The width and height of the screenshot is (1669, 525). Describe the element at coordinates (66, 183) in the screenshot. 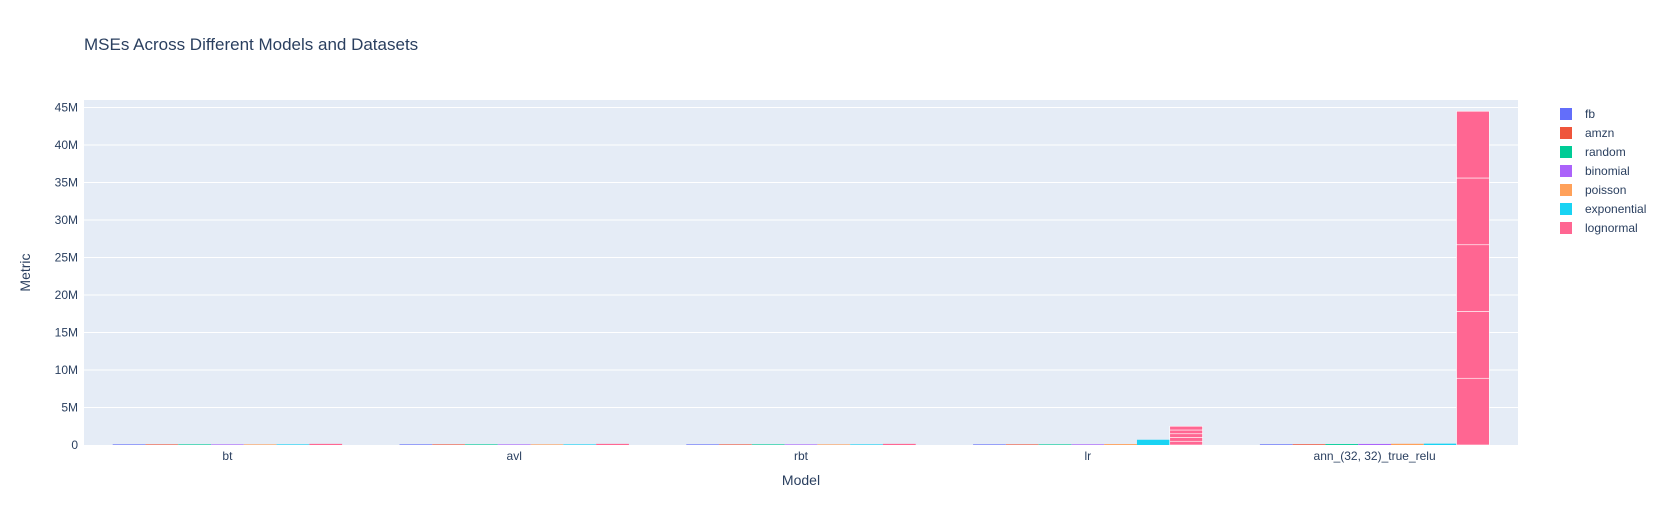

I see `y-tick-label: 35M` at that location.